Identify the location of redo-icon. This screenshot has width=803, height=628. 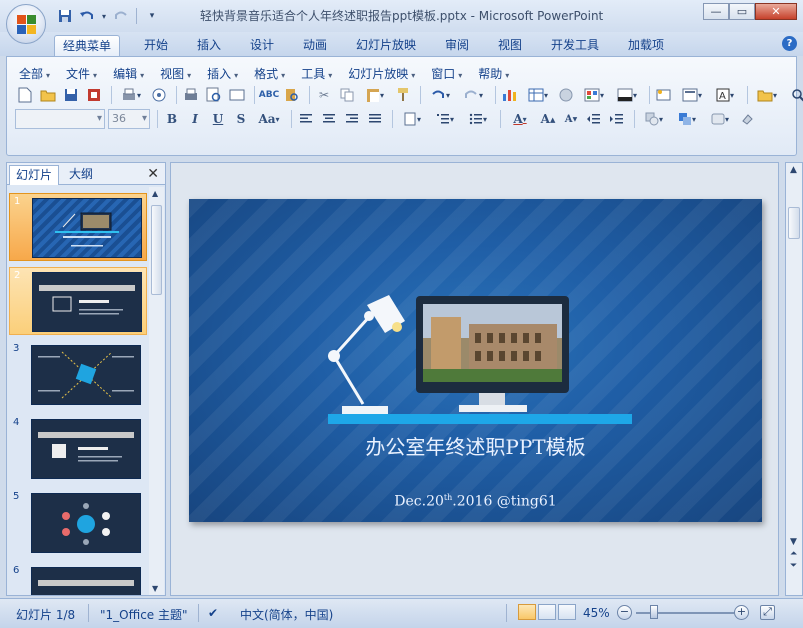
(121, 16).